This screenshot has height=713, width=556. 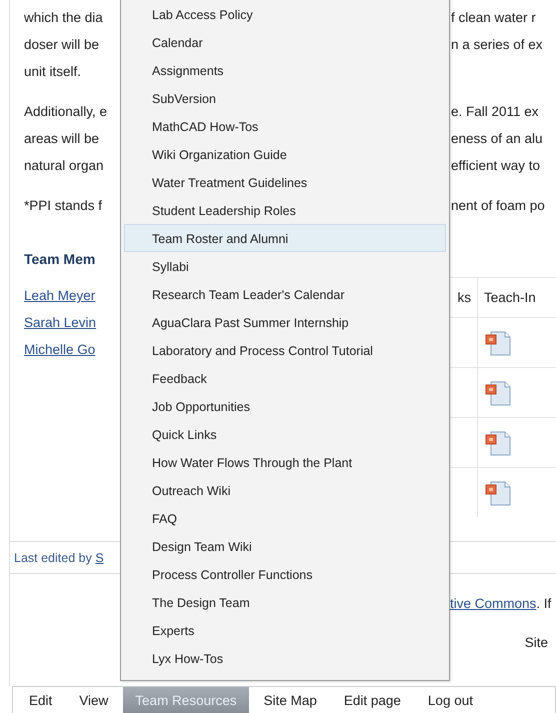 I want to click on menu-item: Process Controller Functions, so click(x=285, y=574).